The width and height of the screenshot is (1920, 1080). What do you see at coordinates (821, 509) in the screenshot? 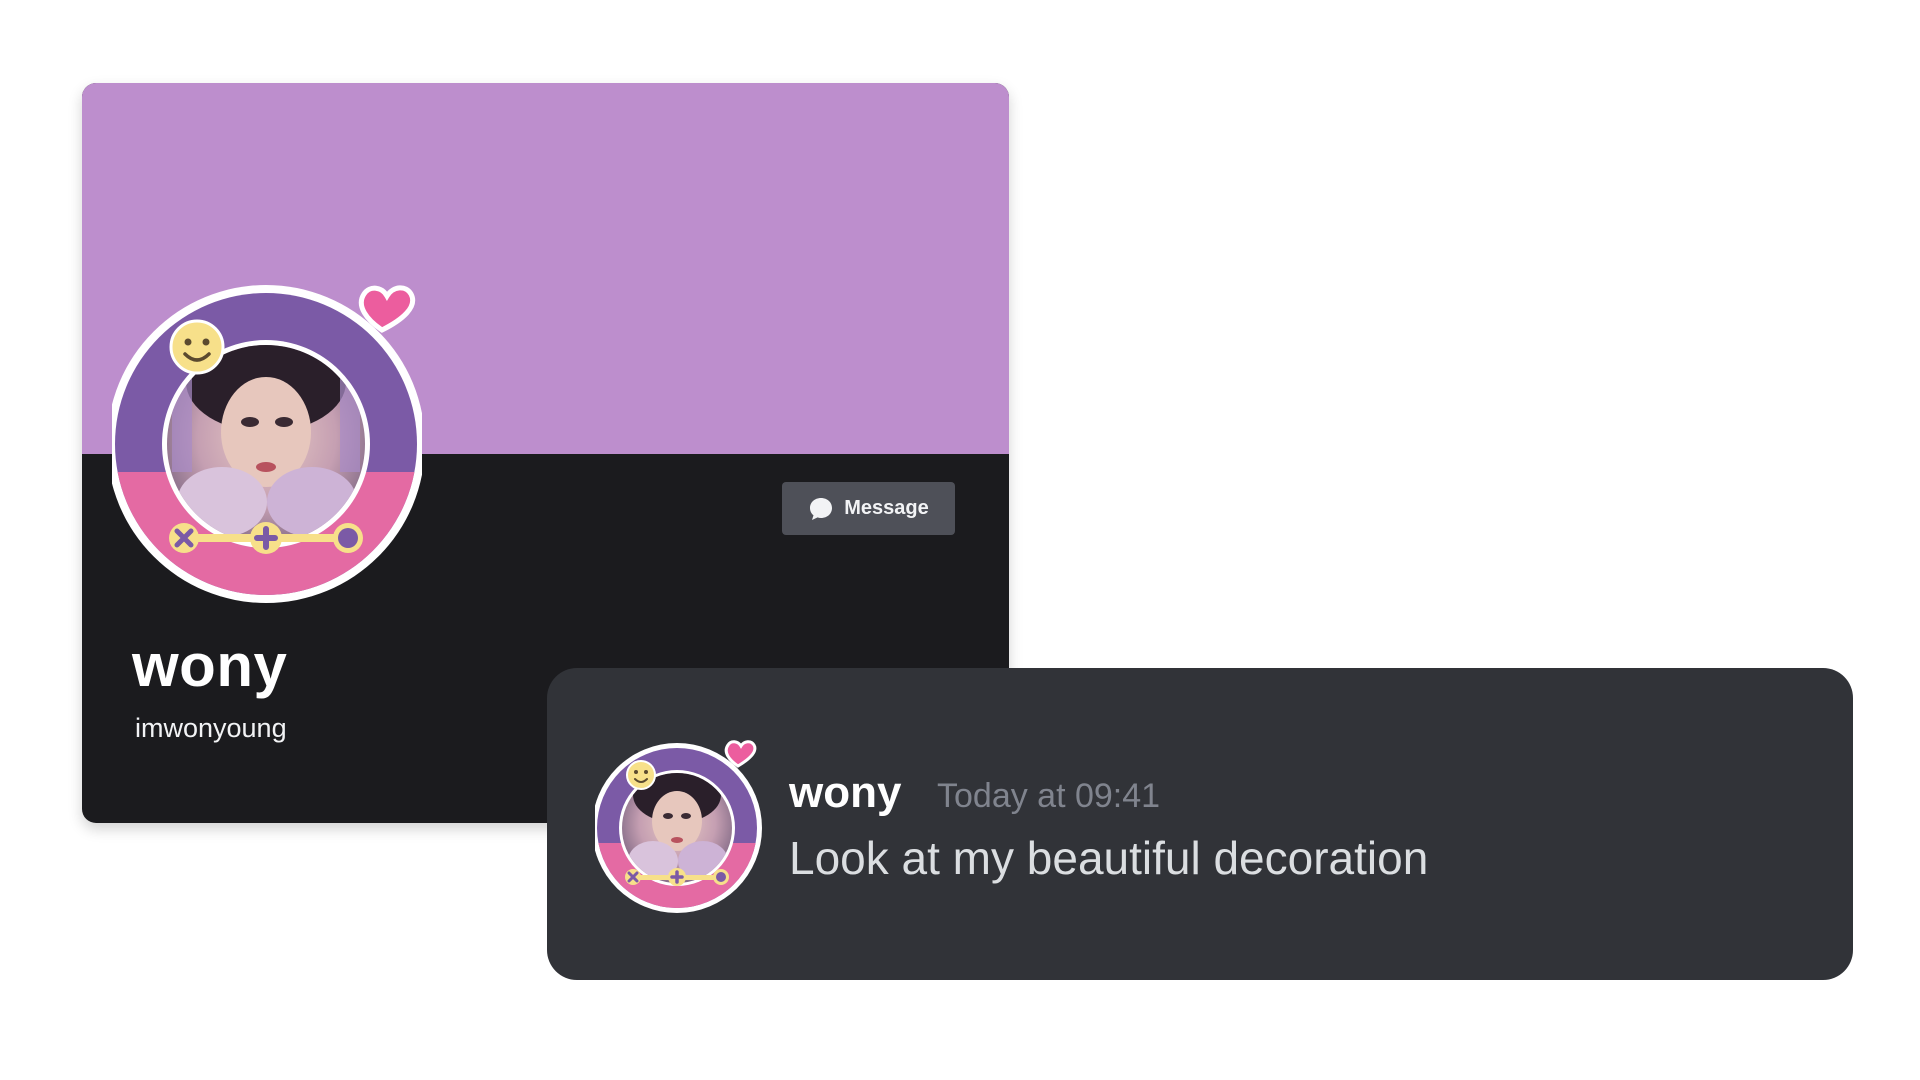
I see `chat-bubble-icon` at bounding box center [821, 509].